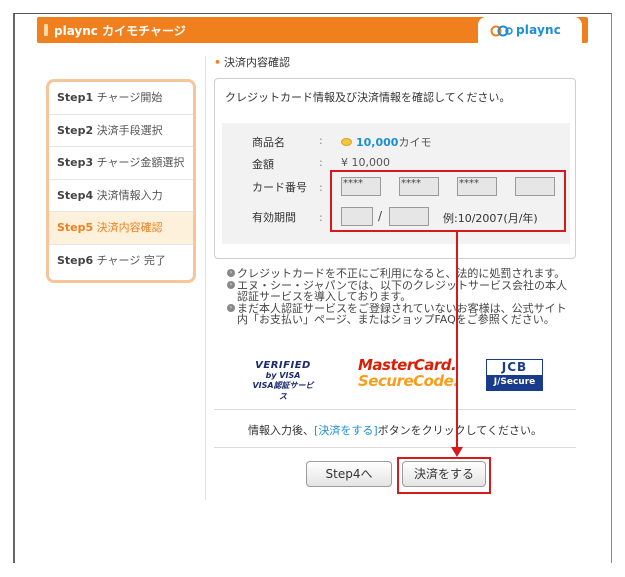  I want to click on step-number: Step1, so click(75, 97).